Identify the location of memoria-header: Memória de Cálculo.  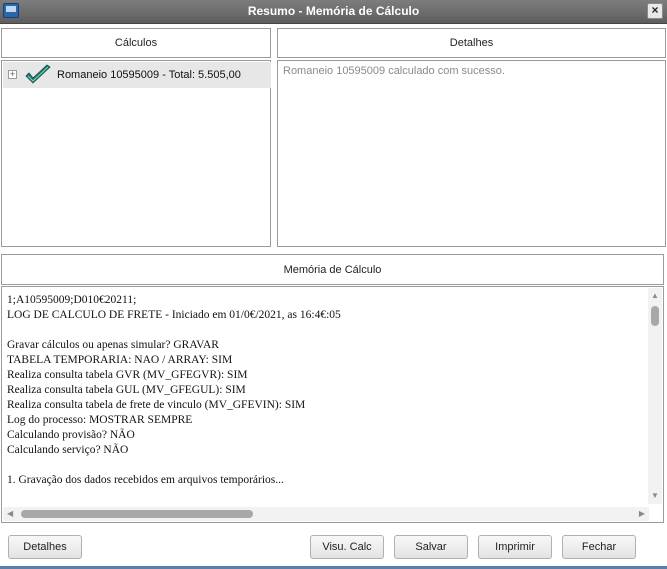
(332, 269).